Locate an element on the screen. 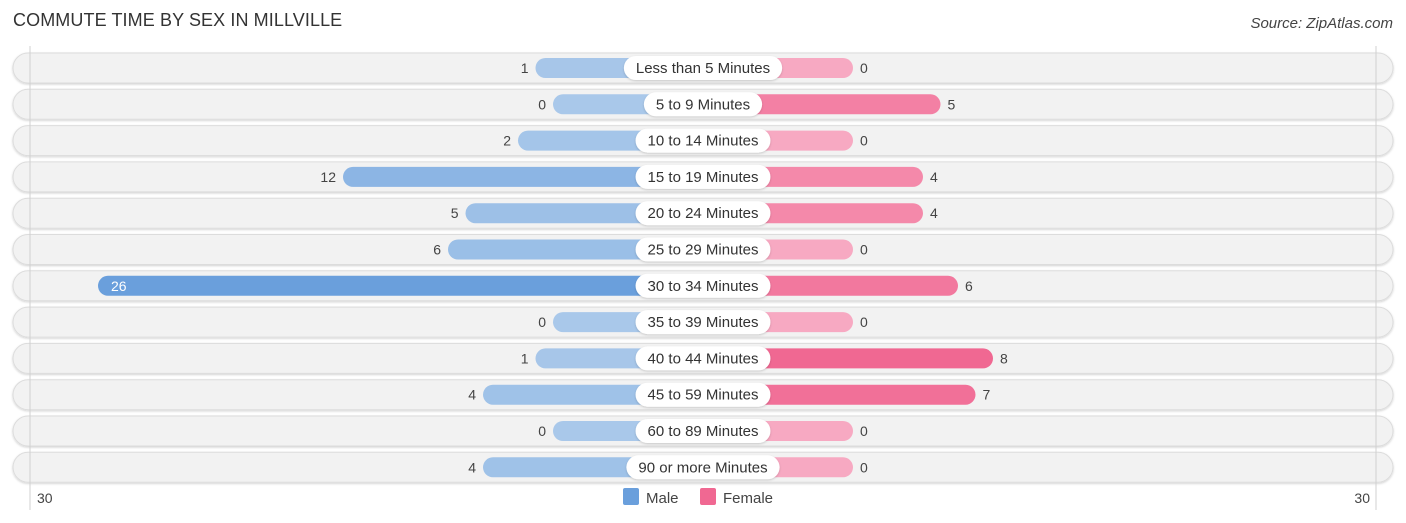 Image resolution: width=1406 pixels, height=523 pixels. value-label-female: 7 is located at coordinates (987, 395).